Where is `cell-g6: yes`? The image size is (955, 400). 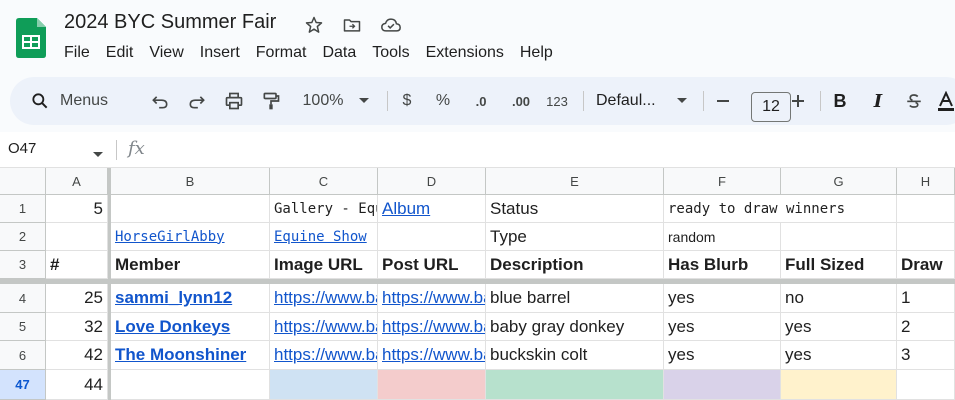
cell-g6: yes is located at coordinates (839, 355).